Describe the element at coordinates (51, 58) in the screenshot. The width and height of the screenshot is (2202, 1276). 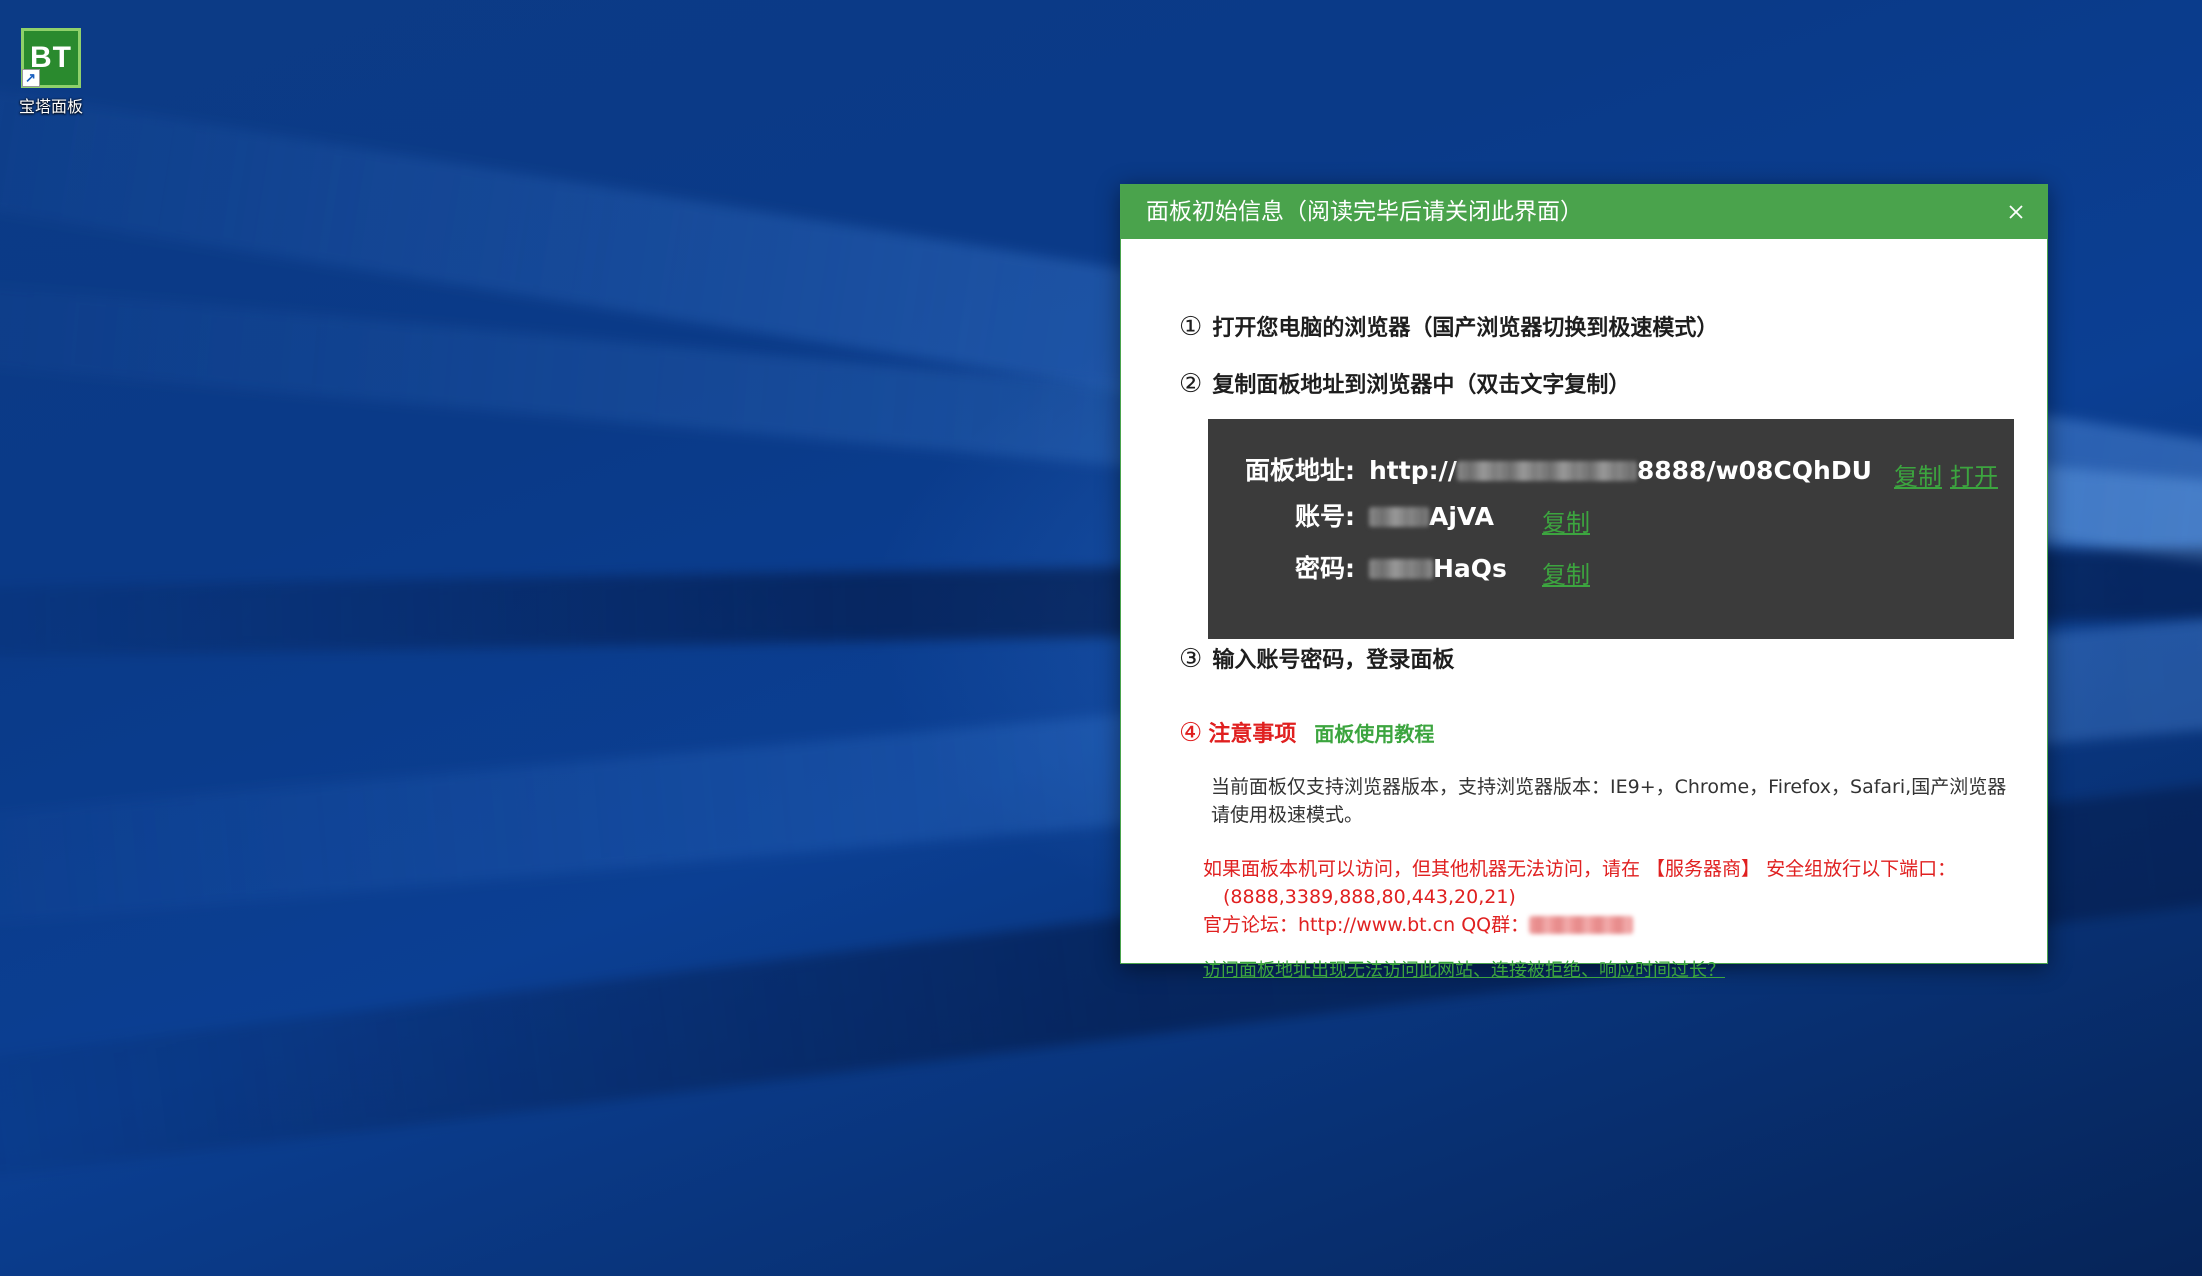
I see `bt-logo-icon: BT ↗` at that location.